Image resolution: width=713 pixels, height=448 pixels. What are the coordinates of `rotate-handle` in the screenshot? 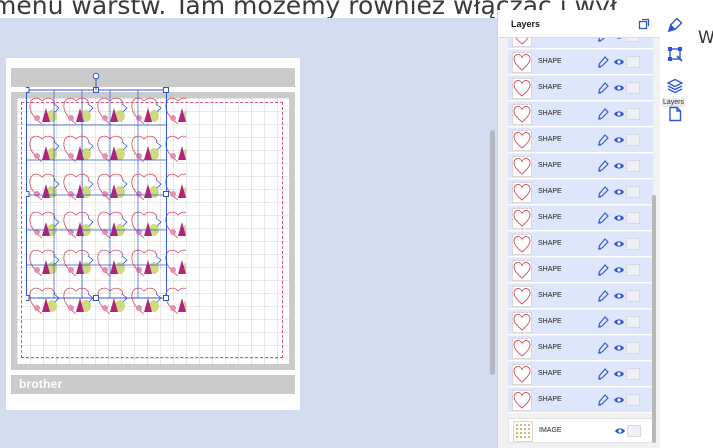 It's located at (96, 76).